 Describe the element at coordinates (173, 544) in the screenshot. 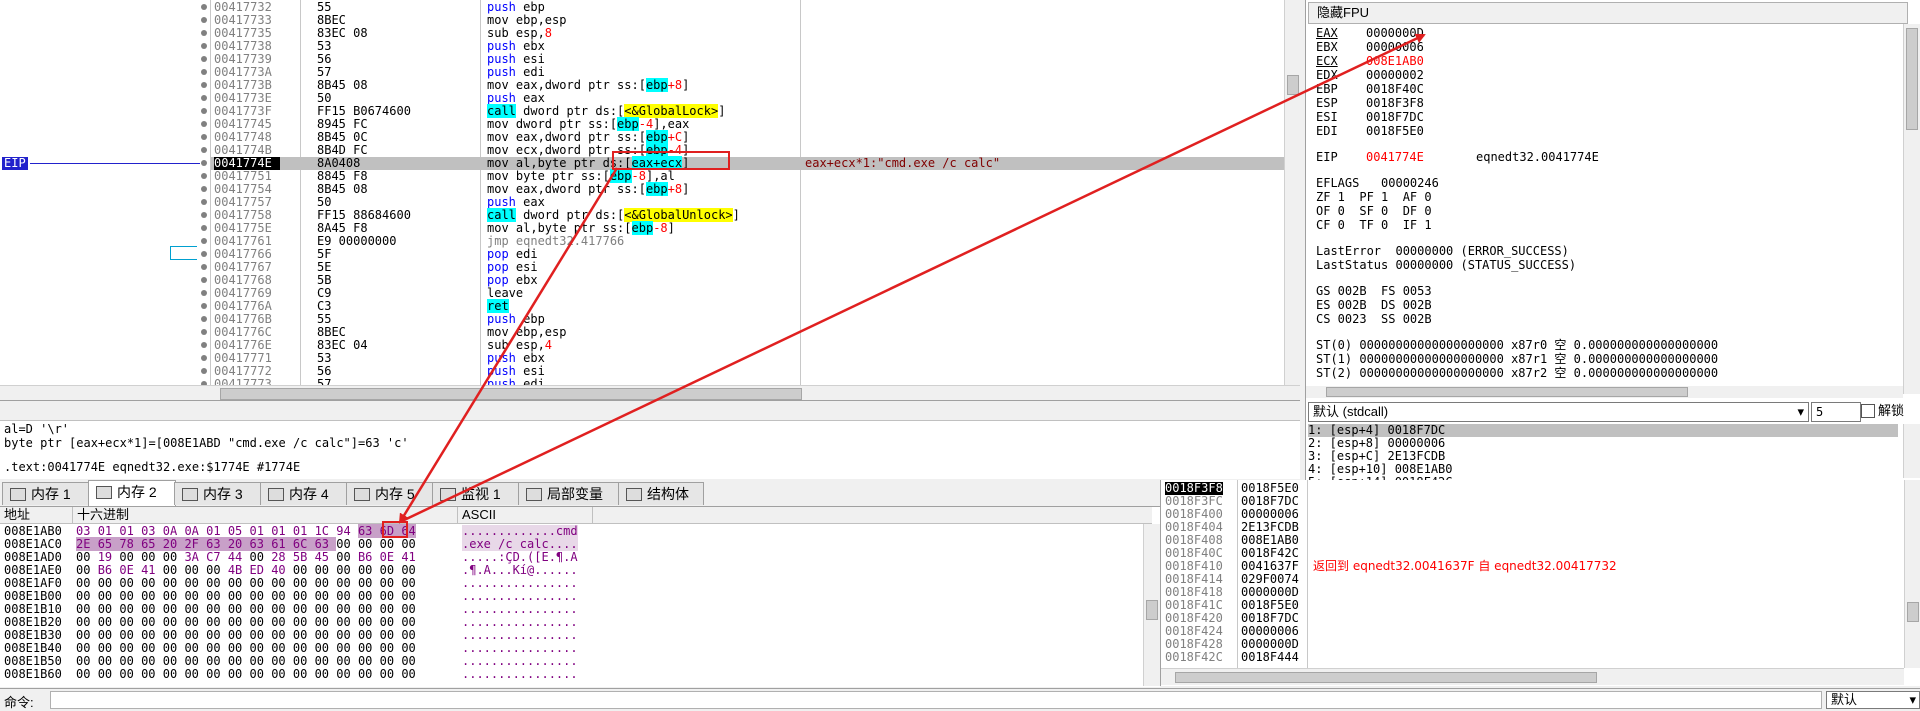

I see `dump-byte: 20` at that location.